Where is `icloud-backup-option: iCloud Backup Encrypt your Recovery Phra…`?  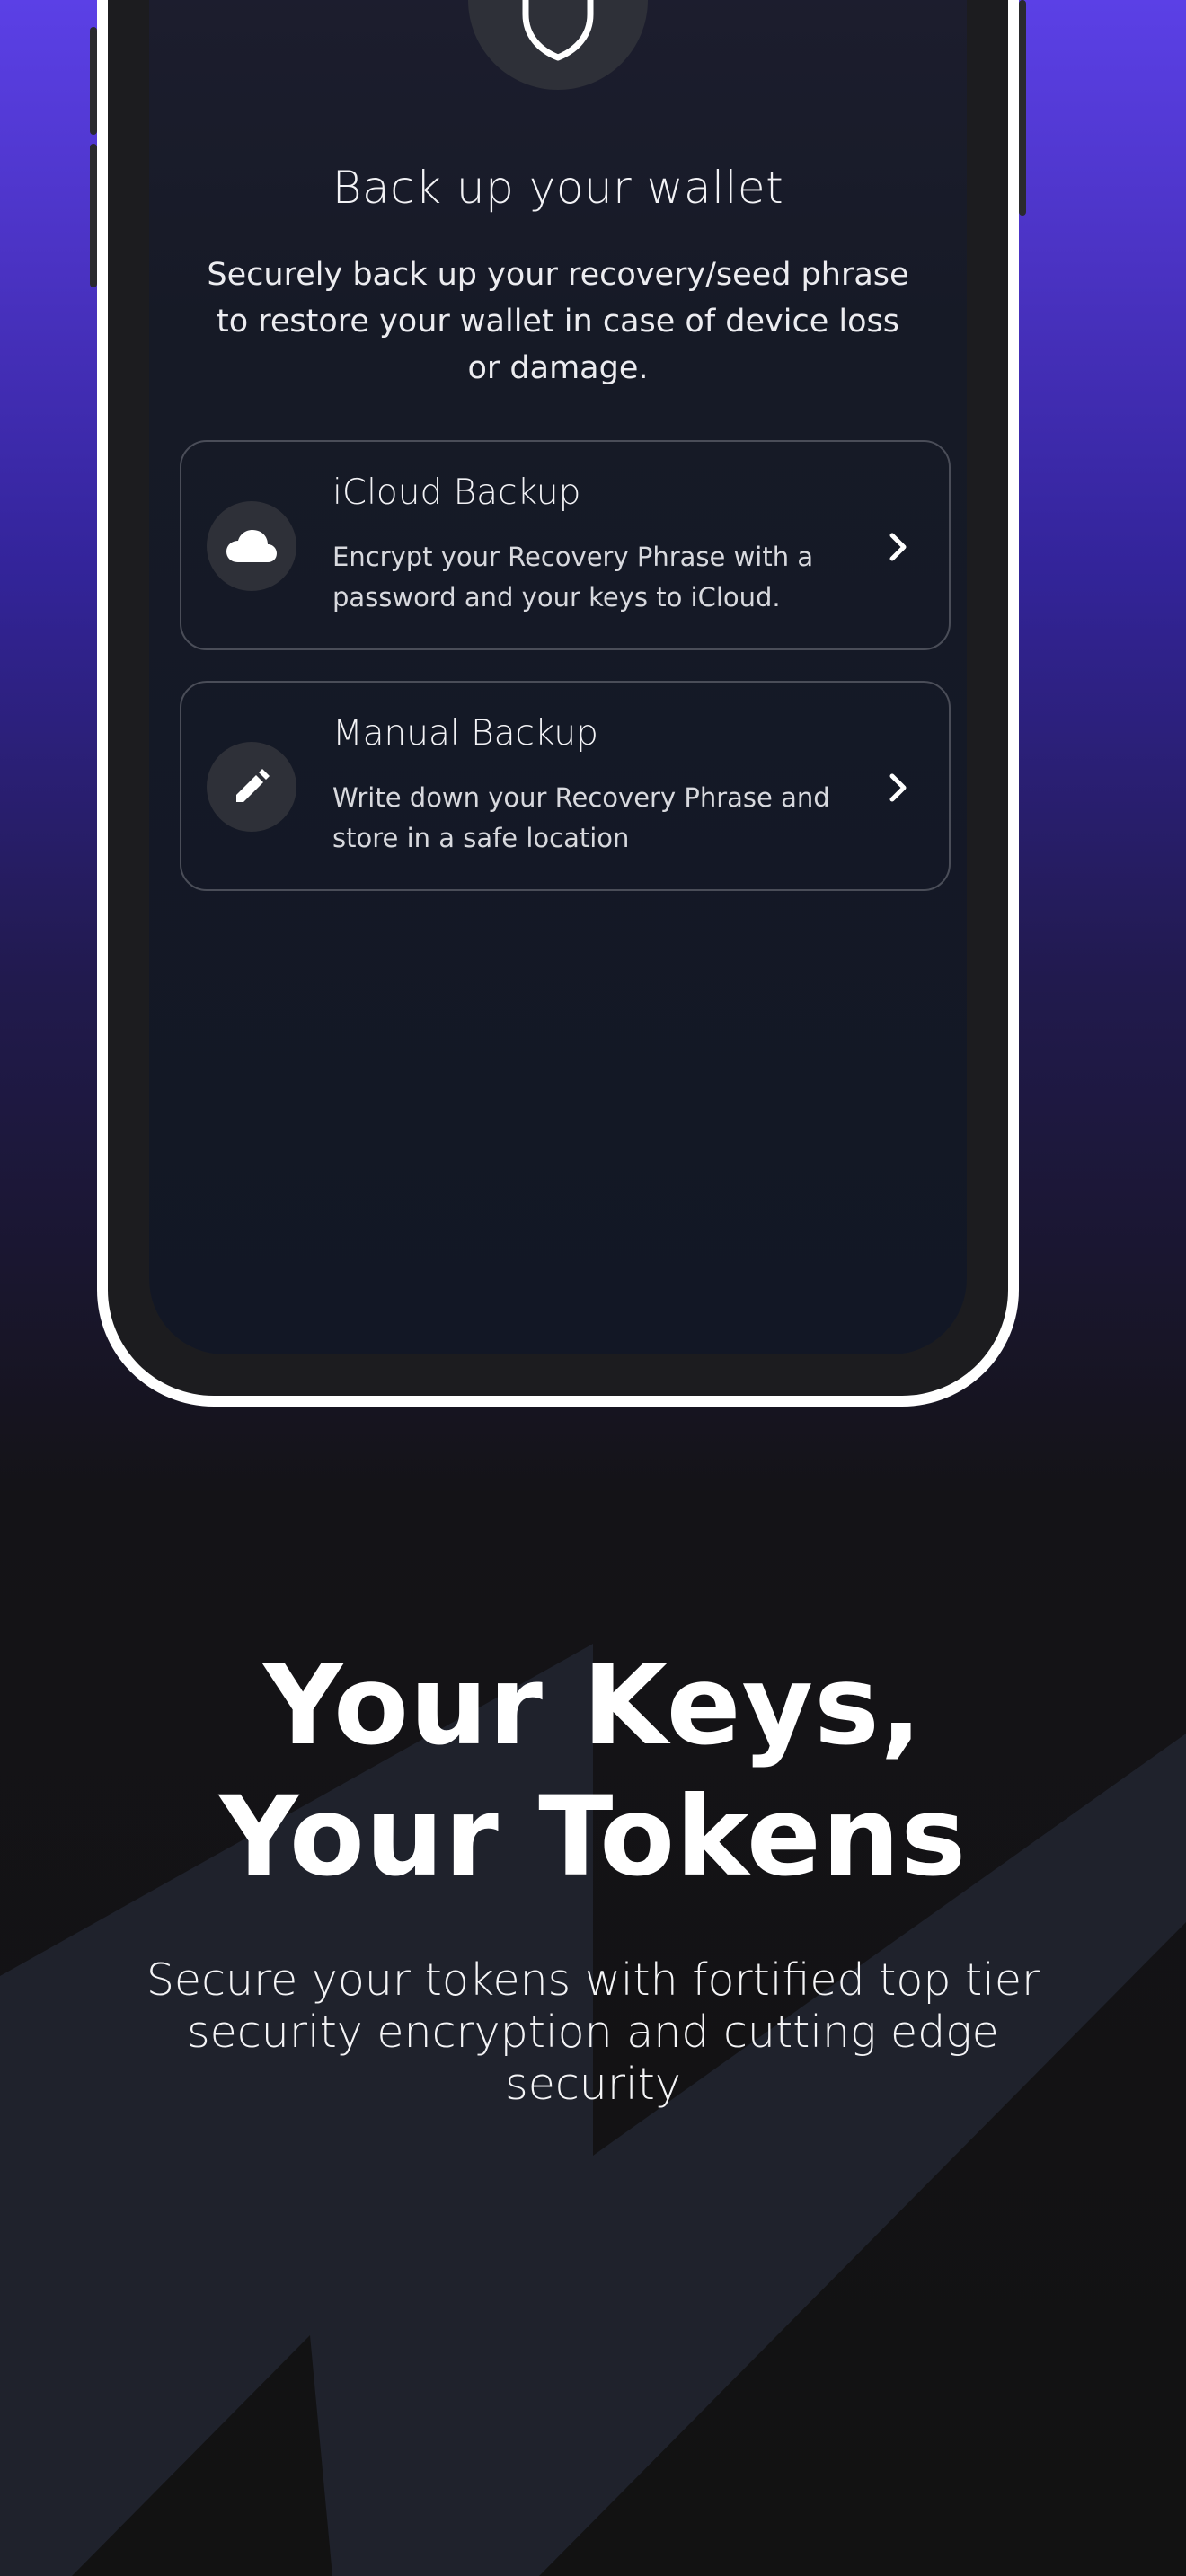 icloud-backup-option: iCloud Backup Encrypt your Recovery Phra… is located at coordinates (565, 545).